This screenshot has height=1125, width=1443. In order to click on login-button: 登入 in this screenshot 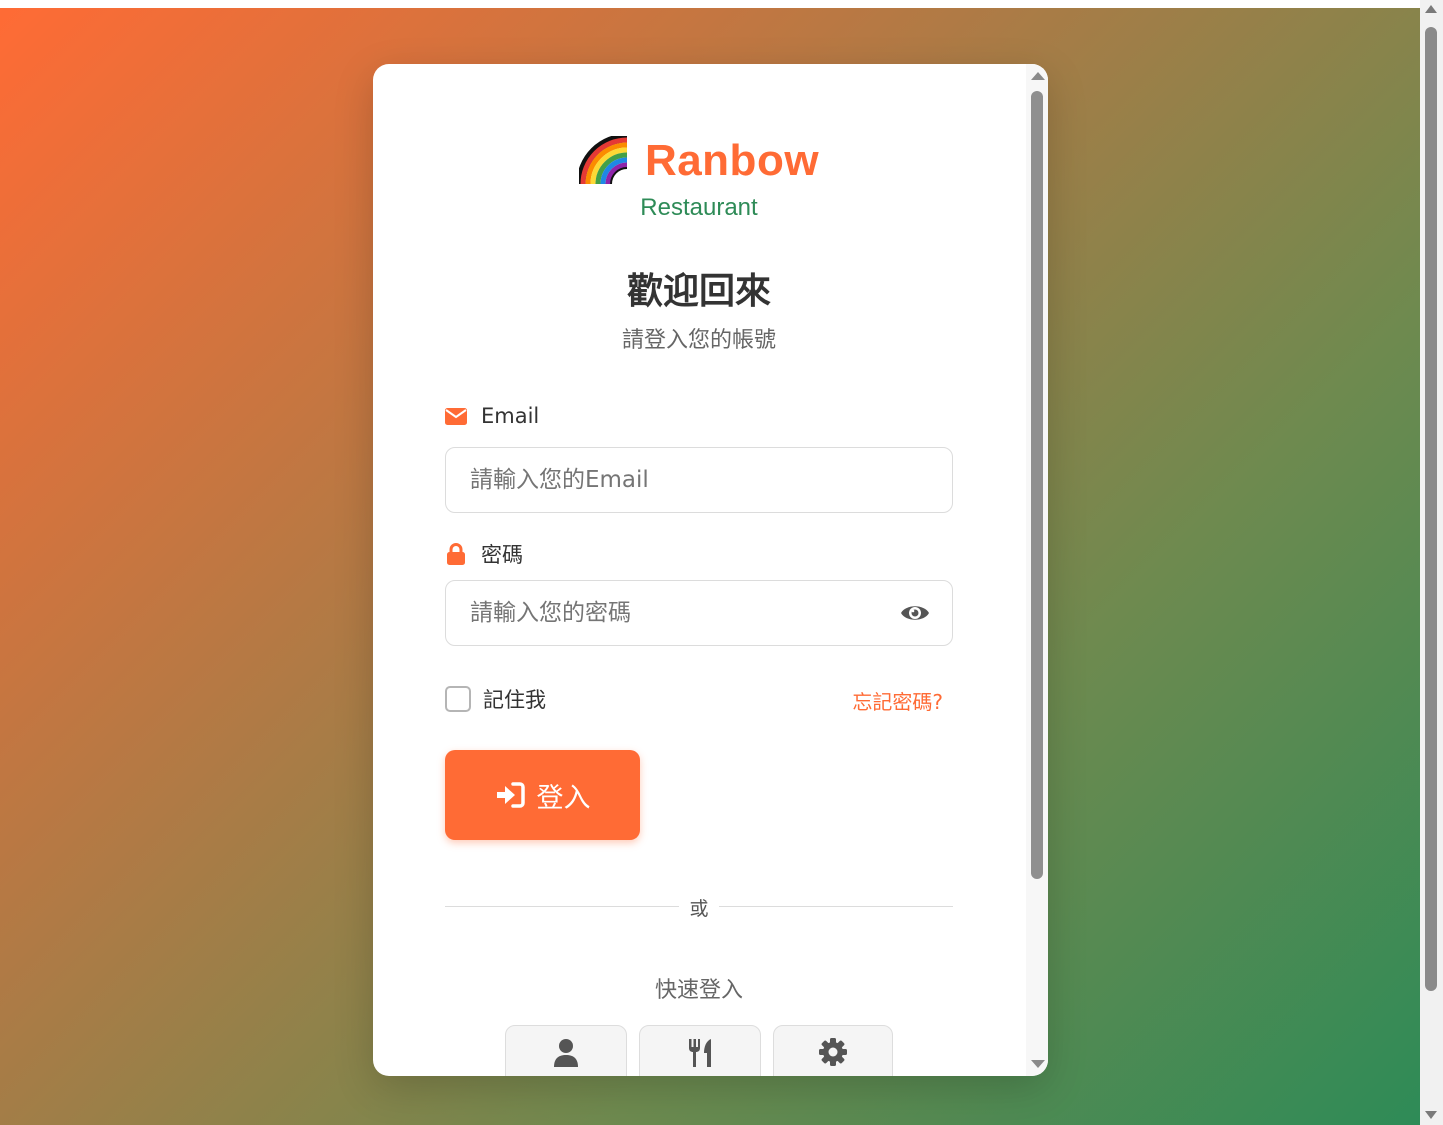, I will do `click(542, 795)`.